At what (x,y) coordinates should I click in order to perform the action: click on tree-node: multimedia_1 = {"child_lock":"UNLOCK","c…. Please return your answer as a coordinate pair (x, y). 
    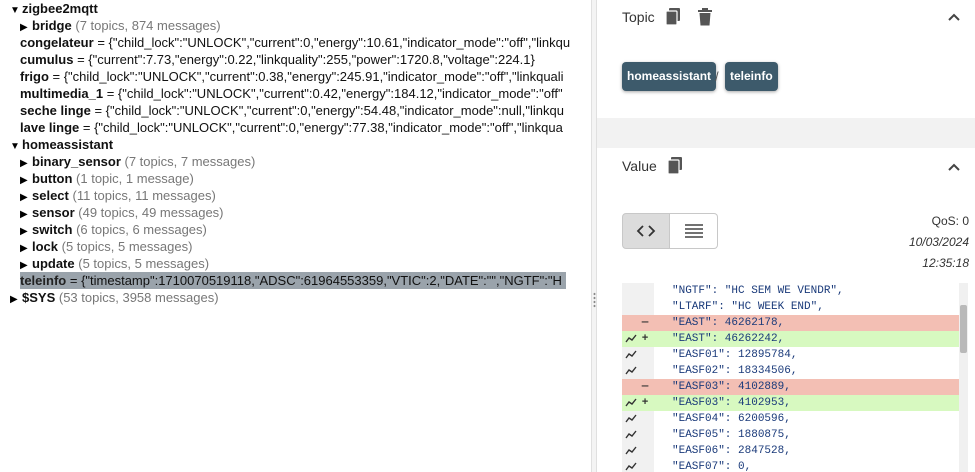
    Looking at the image, I should click on (291, 93).